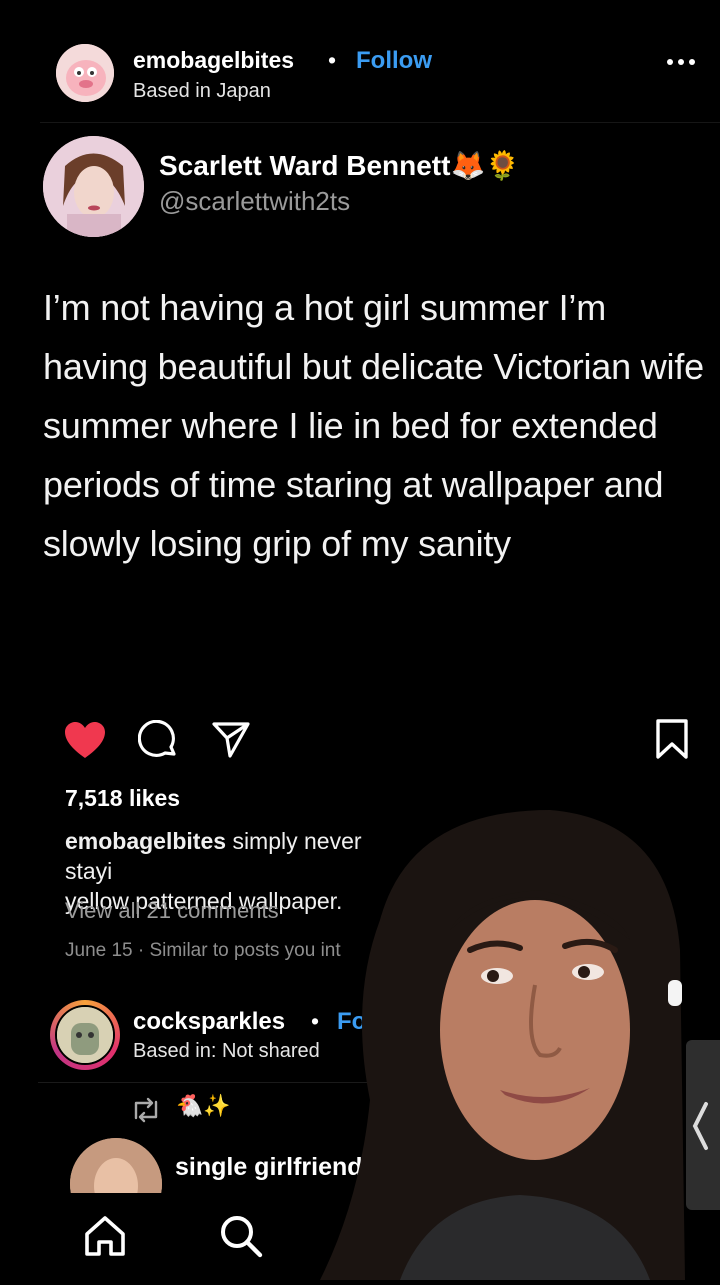 The width and height of the screenshot is (720, 1285). Describe the element at coordinates (380, 122) in the screenshot. I see `divider` at that location.